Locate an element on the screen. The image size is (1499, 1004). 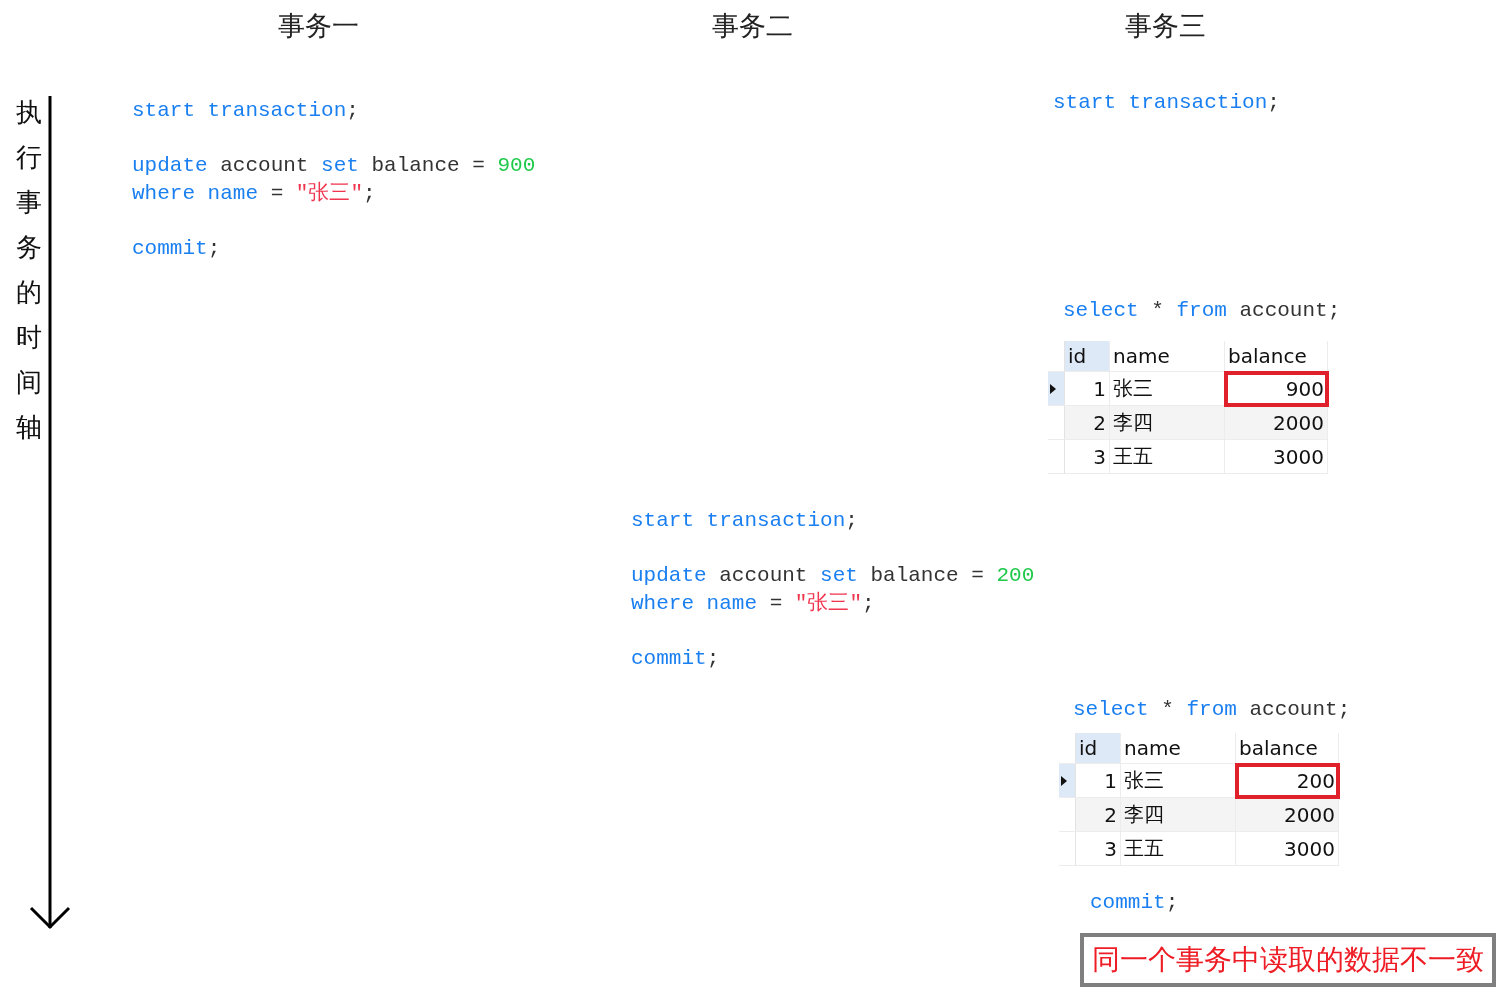
table-cell: 900 is located at coordinates (1276, 388).